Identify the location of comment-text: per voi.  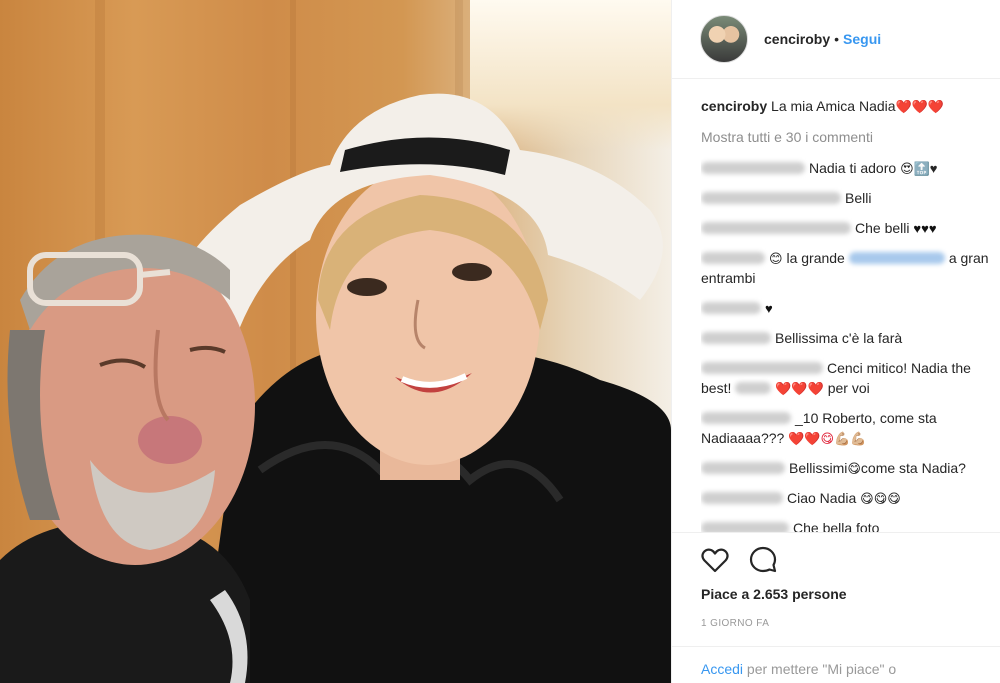
(848, 388).